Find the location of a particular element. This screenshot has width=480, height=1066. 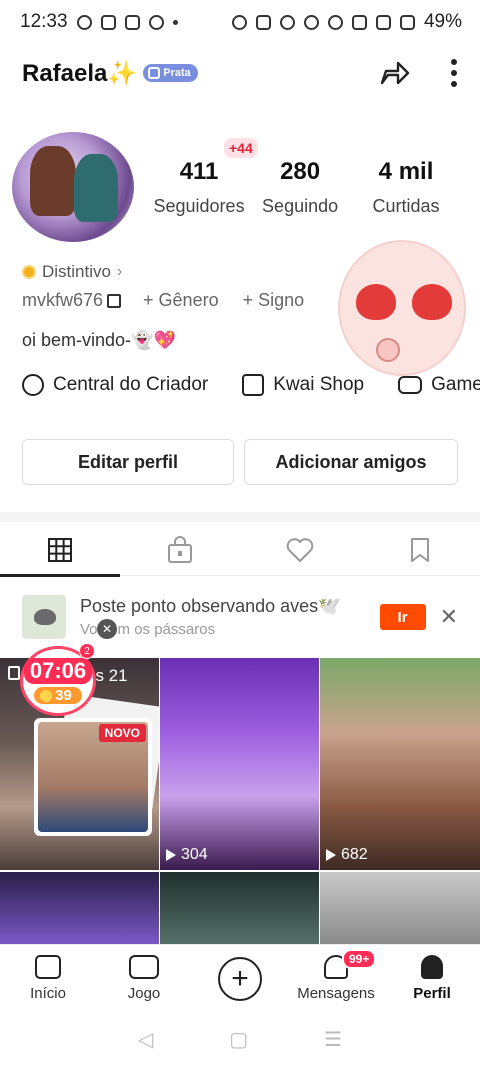

edit-id-icon is located at coordinates (114, 300).